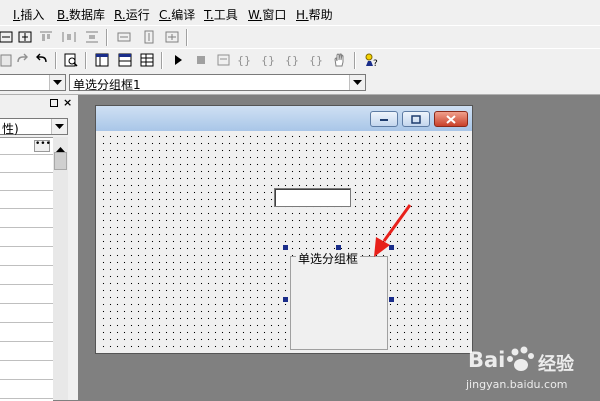 This screenshot has width=600, height=401. I want to click on redo-icon, so click(22, 60).